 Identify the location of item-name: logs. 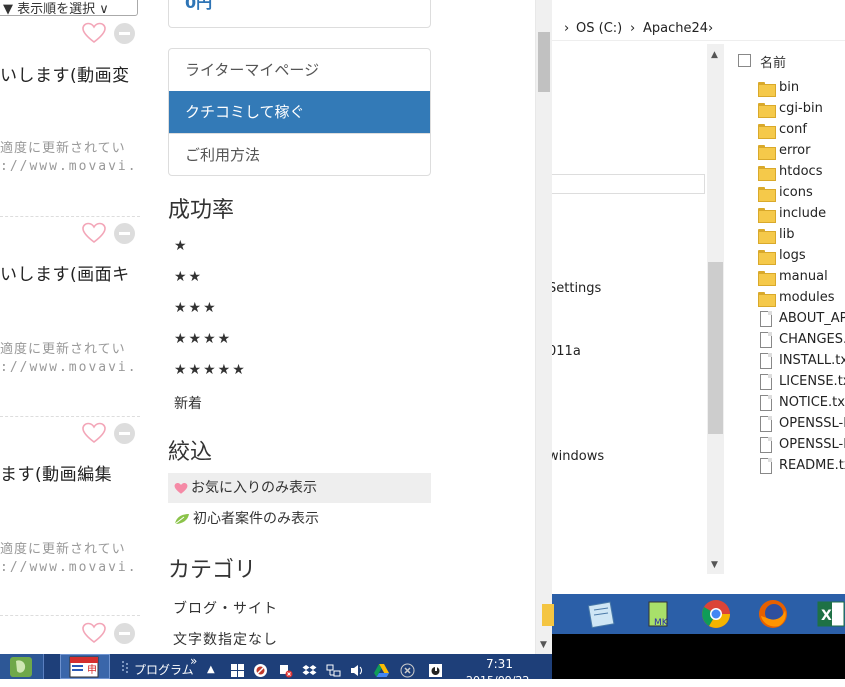
(792, 255).